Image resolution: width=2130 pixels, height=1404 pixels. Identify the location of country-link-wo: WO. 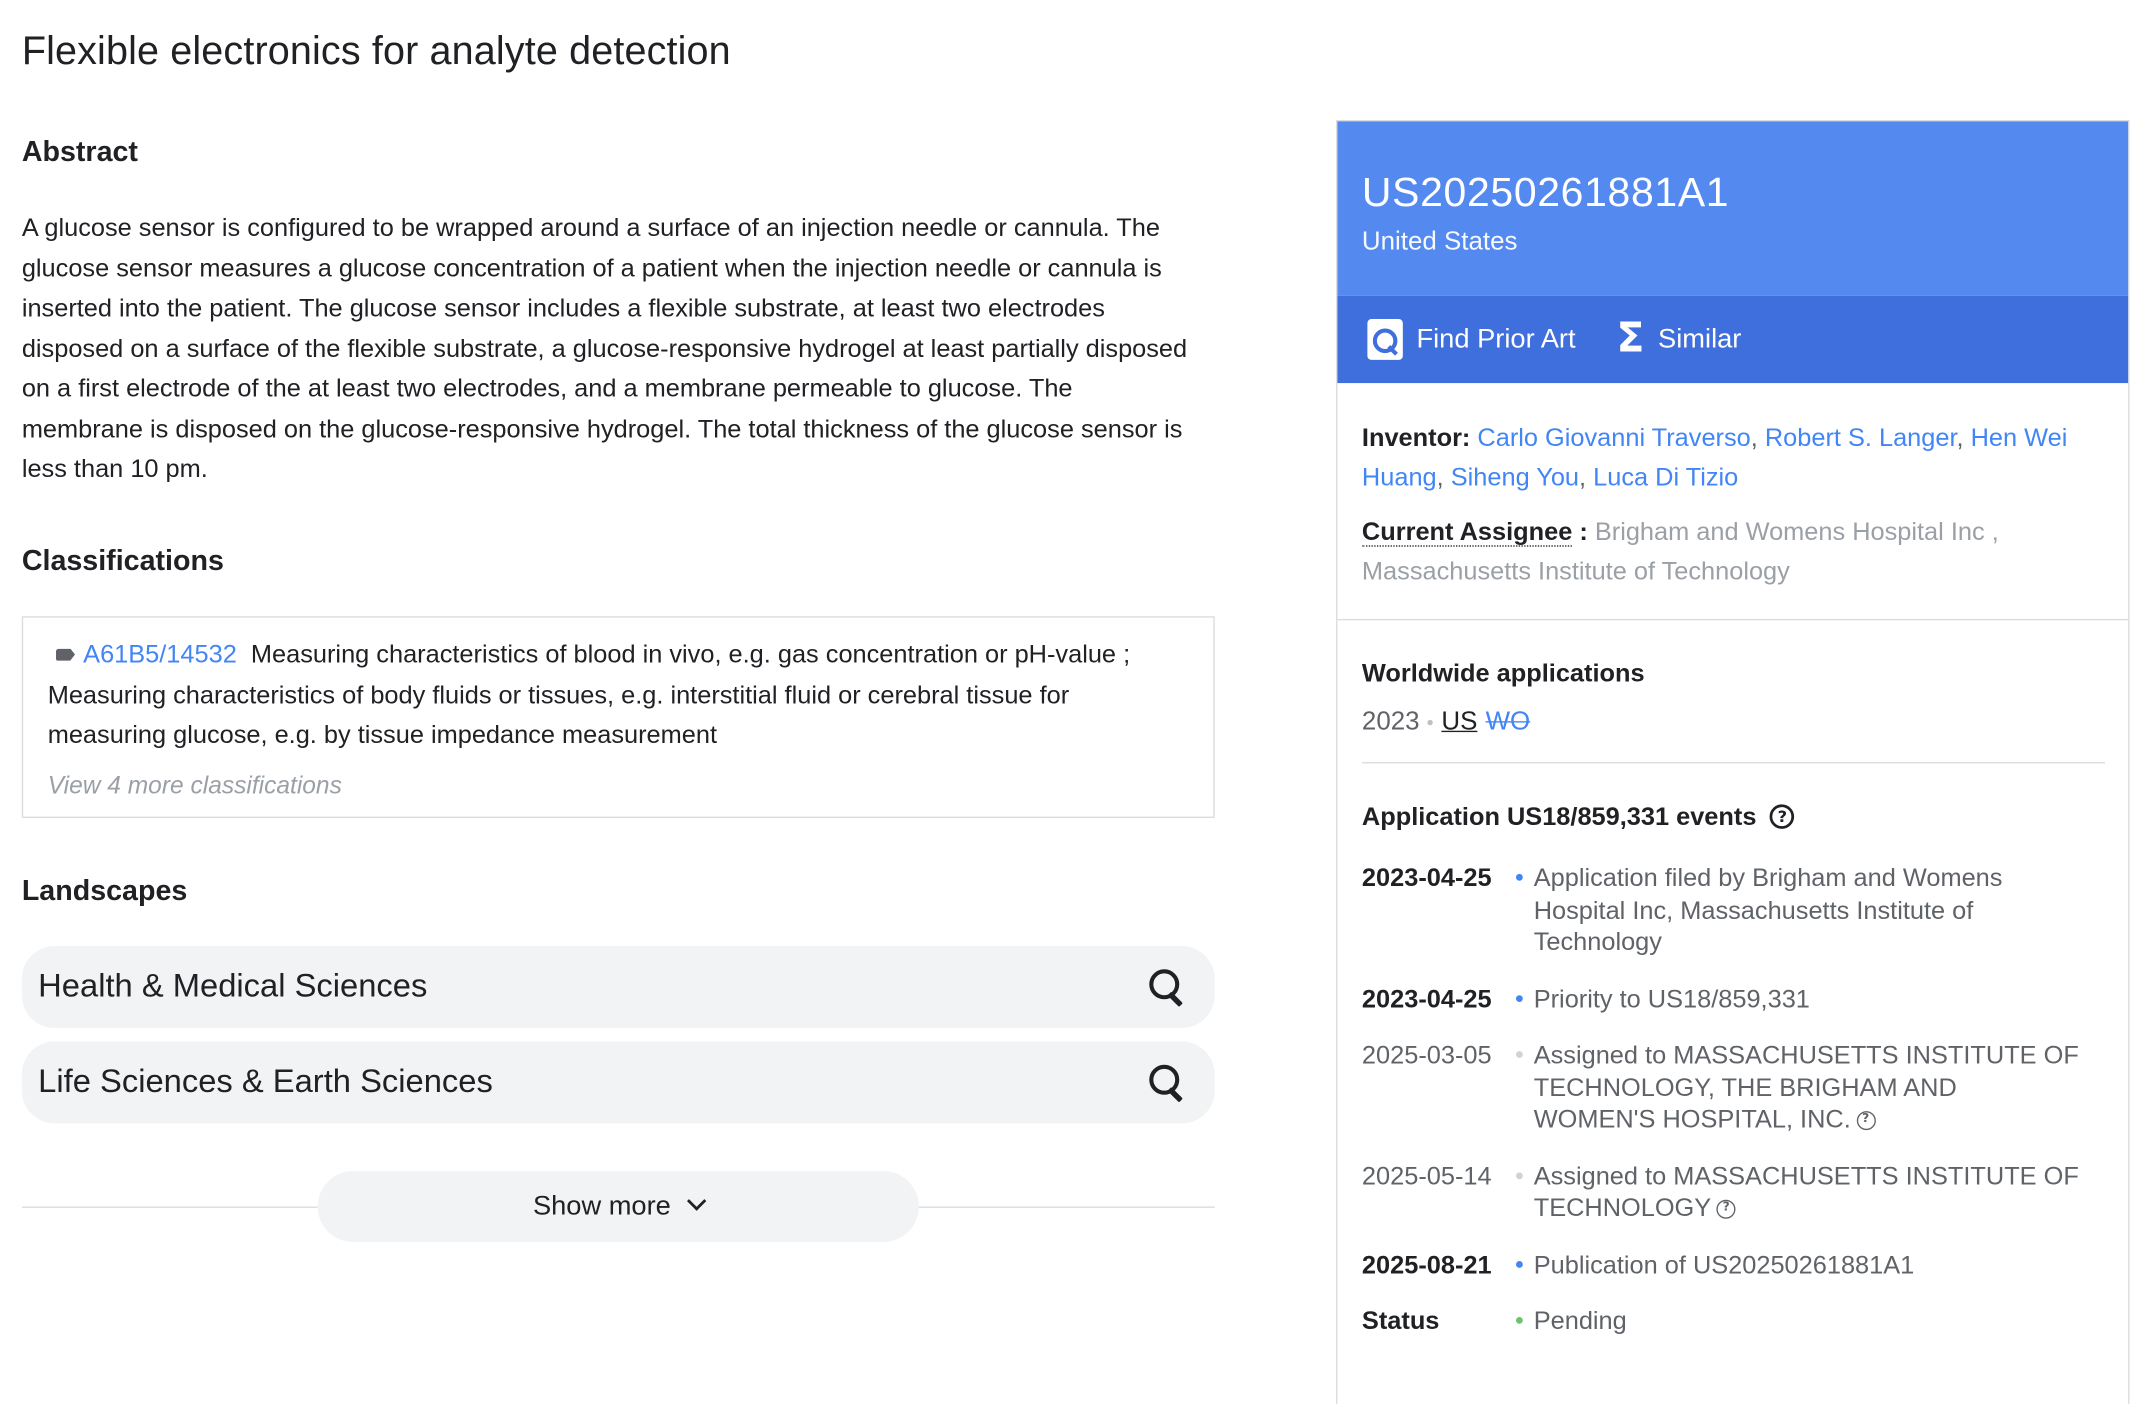
(1508, 723).